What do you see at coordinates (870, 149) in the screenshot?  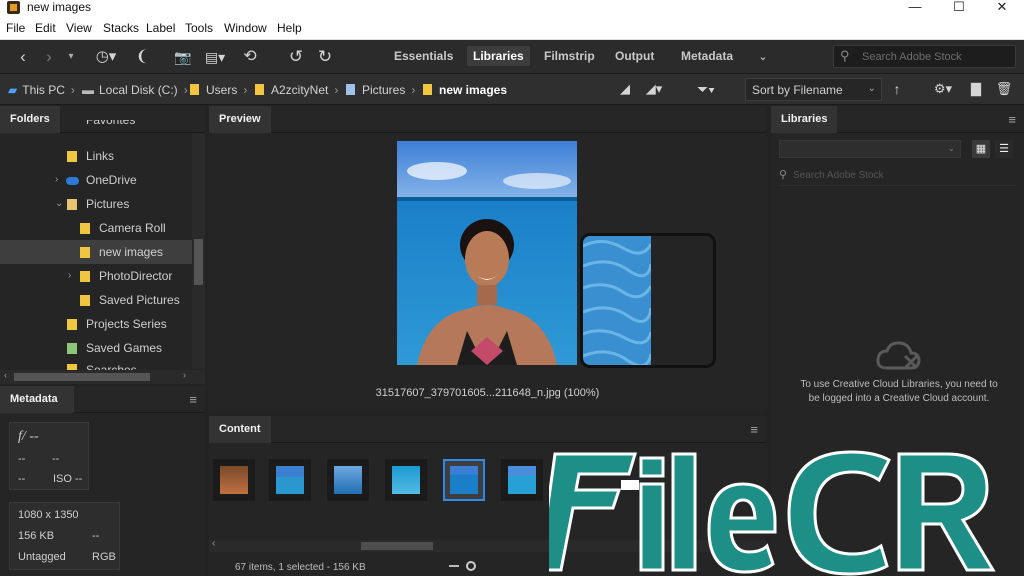 I see `library-dropdown: ⌄` at bounding box center [870, 149].